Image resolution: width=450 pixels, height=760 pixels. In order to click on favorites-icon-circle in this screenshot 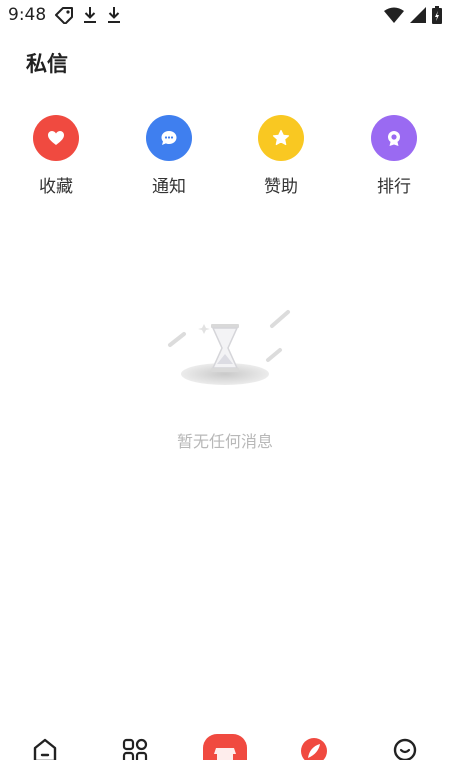, I will do `click(56, 138)`.